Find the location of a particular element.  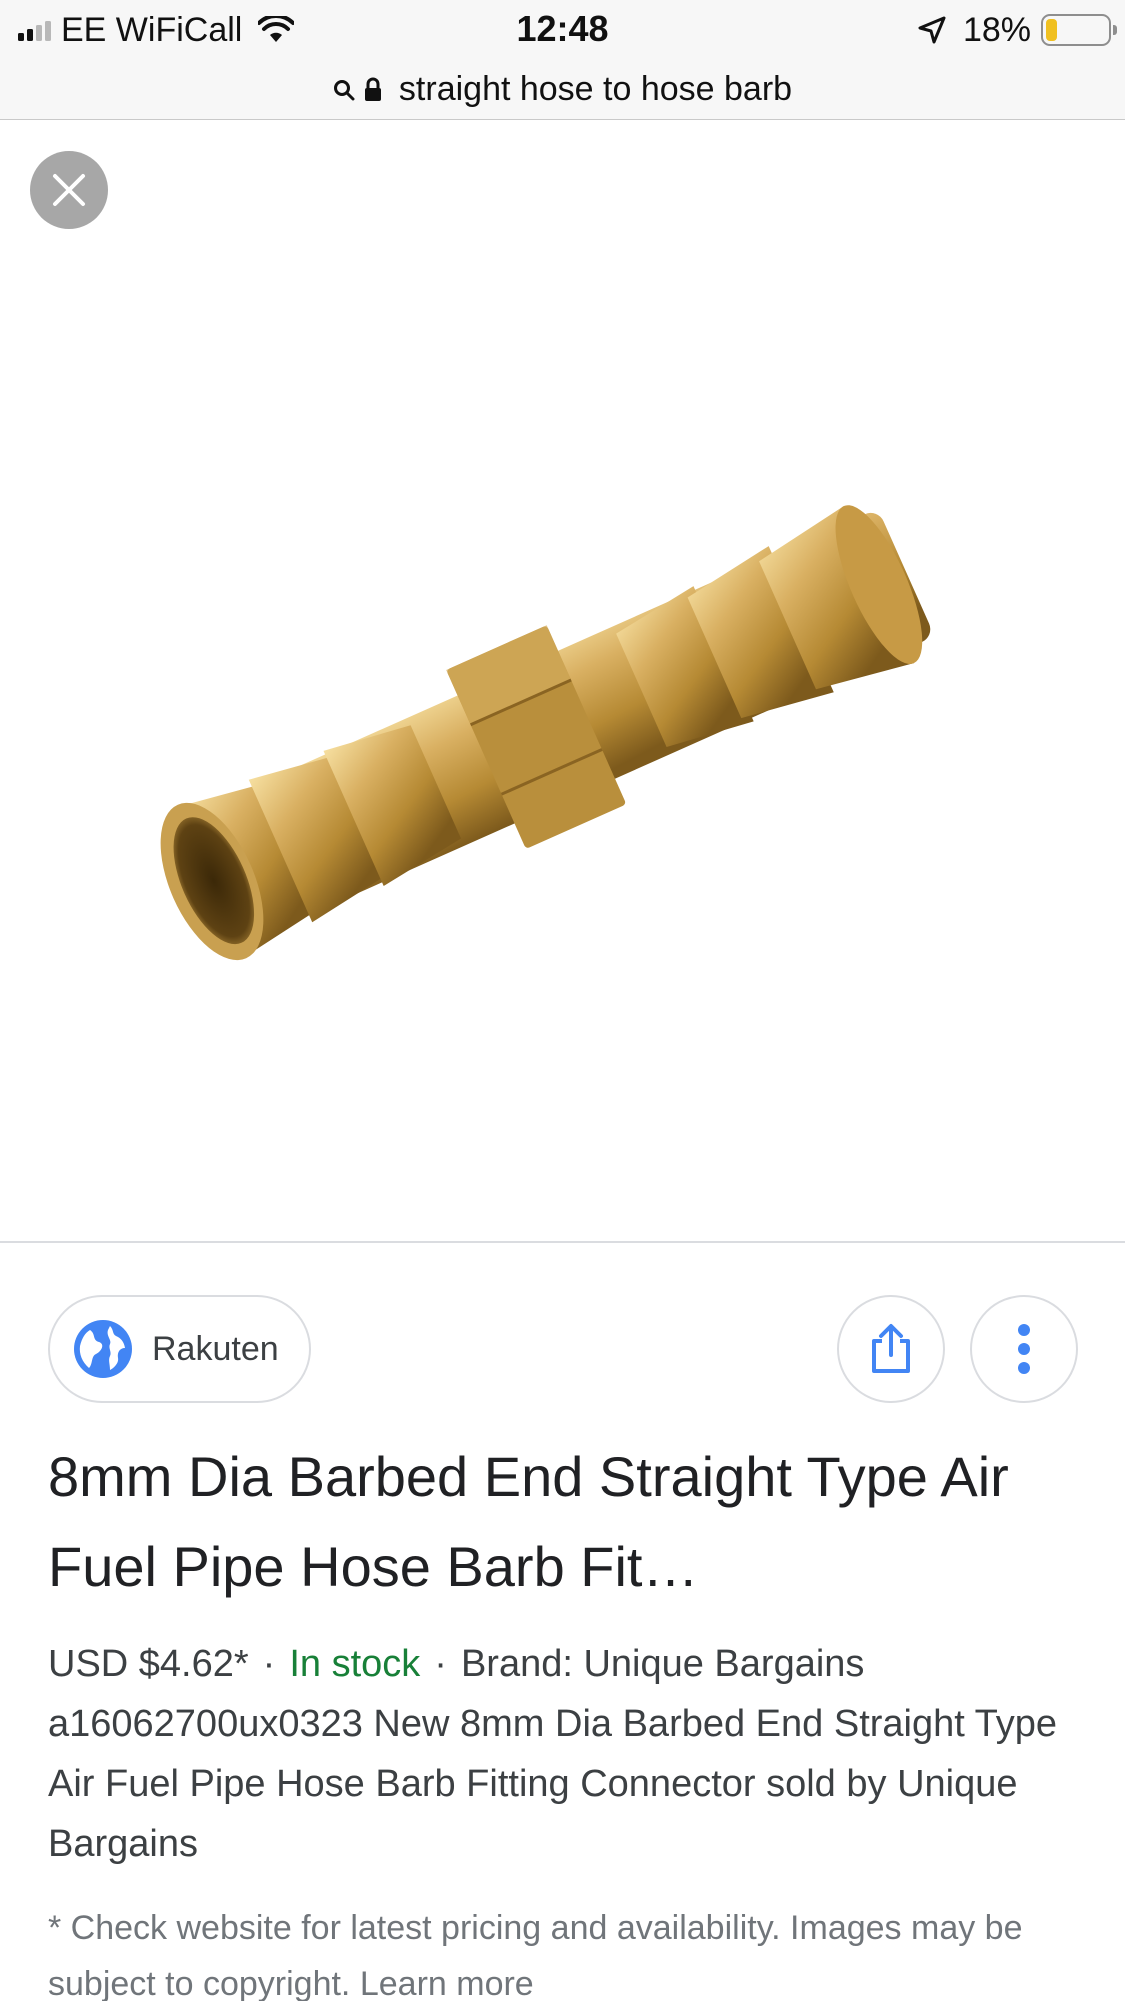

battery-percent: 18% is located at coordinates (996, 29).